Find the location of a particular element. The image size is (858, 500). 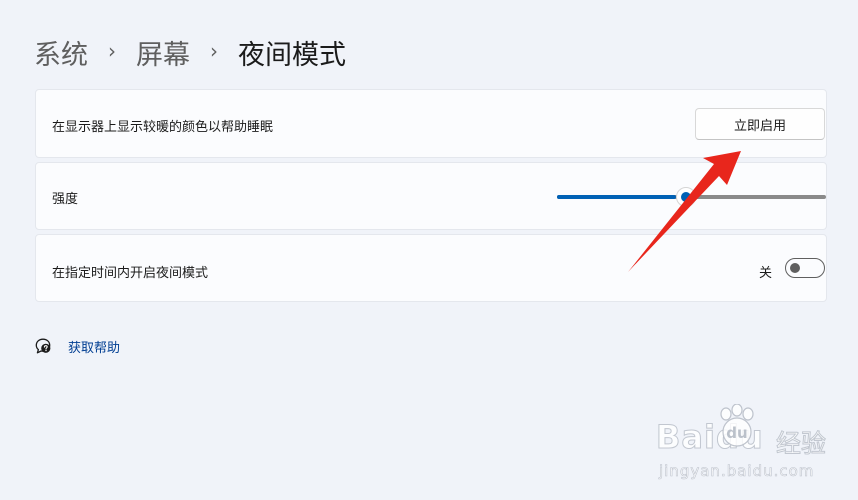

schedule-label: 在指定时间内开启夜间模式 is located at coordinates (130, 273).